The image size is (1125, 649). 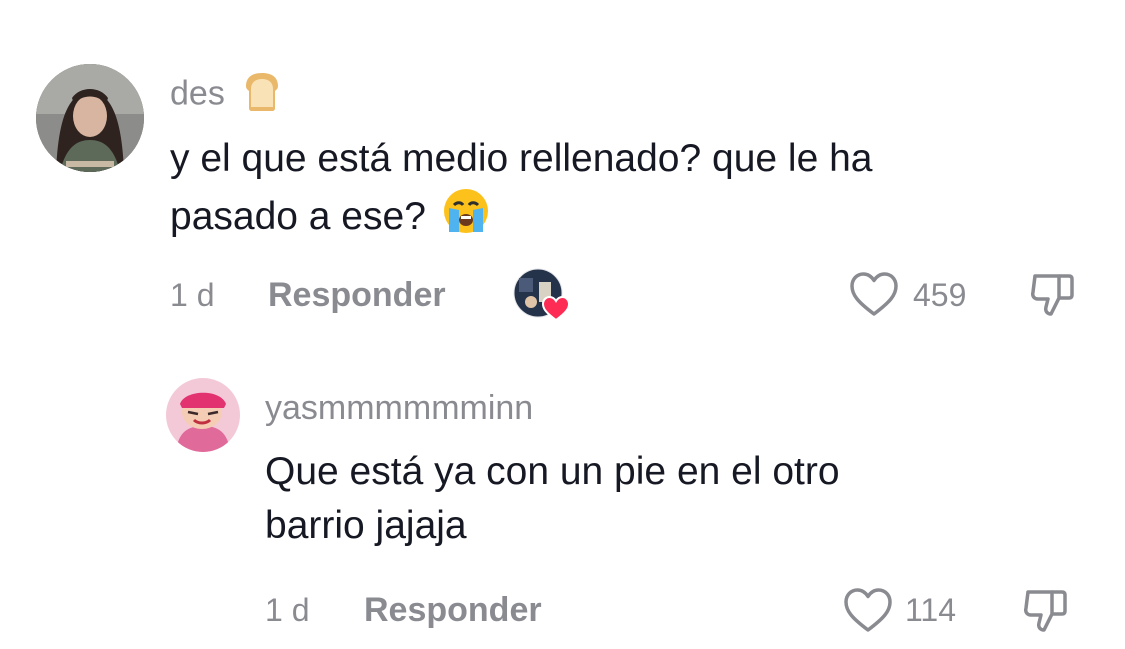 I want to click on creator-liked-badge, so click(x=542, y=295).